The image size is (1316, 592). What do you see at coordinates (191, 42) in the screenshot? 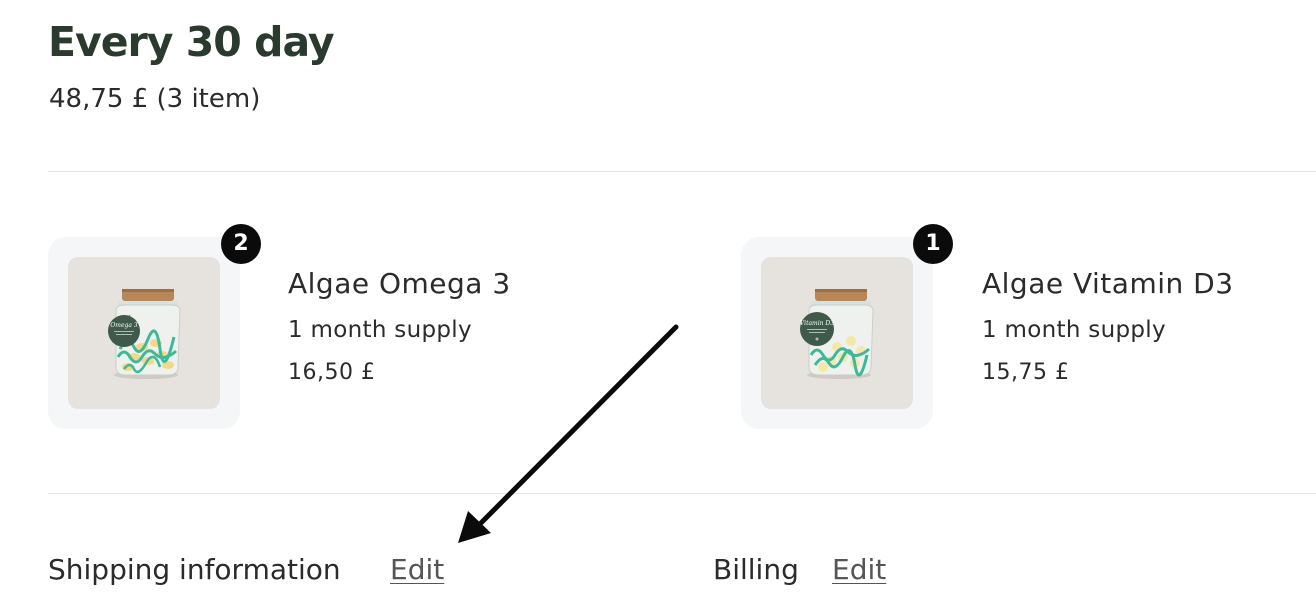
I see `page-title: Every 30 day` at bounding box center [191, 42].